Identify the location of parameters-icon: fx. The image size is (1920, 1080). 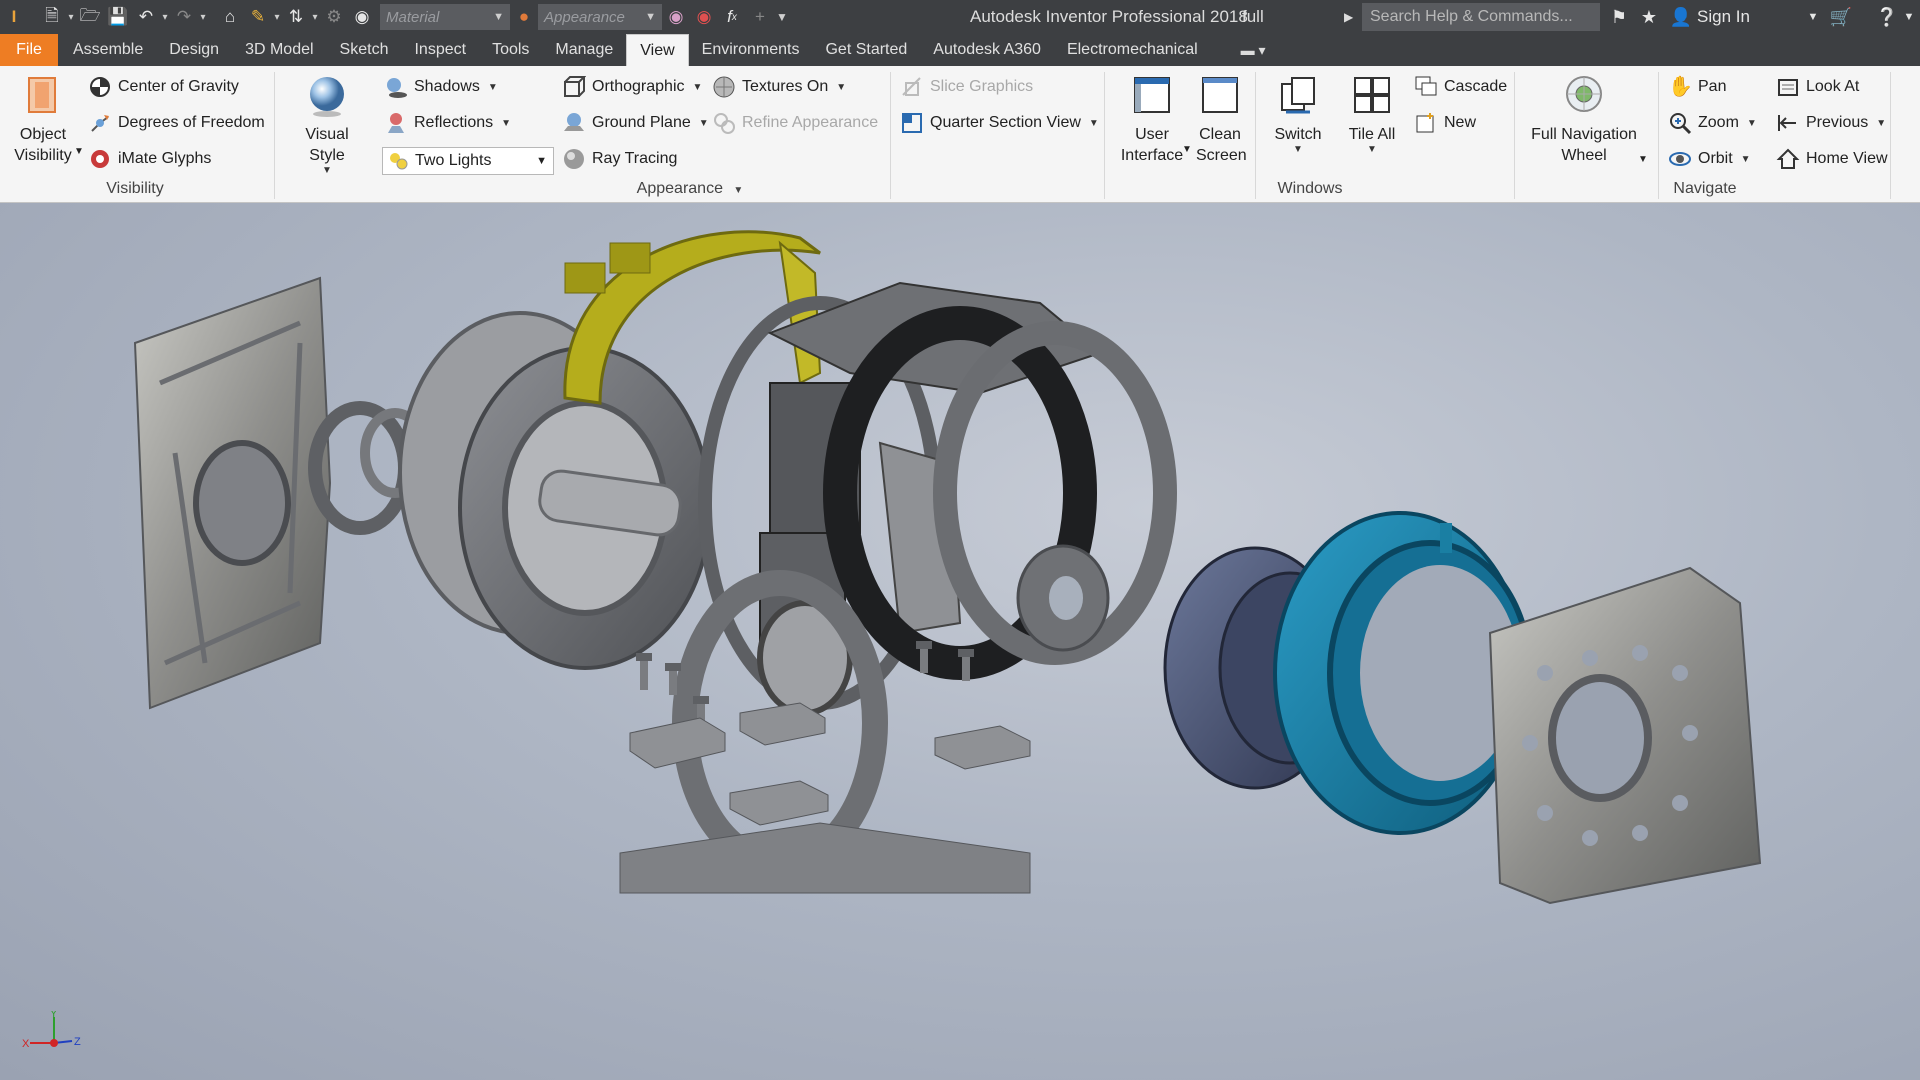
(732, 17).